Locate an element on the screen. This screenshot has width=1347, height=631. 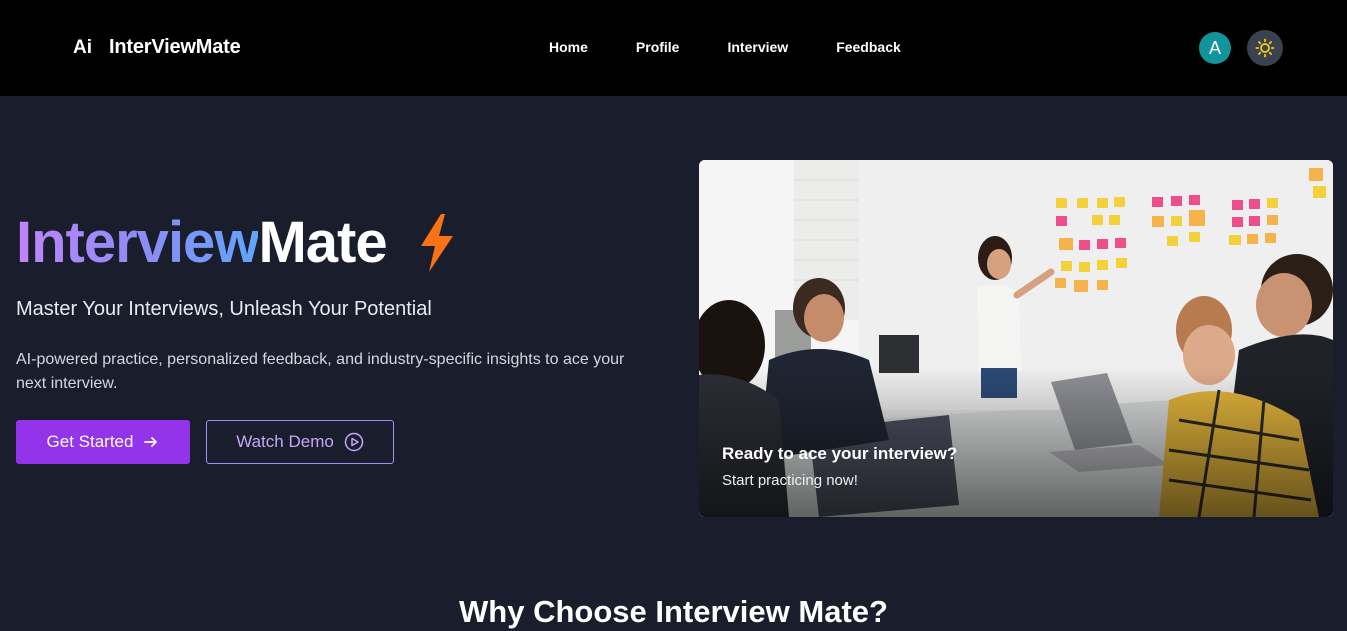
lightning-bolt-icon is located at coordinates (436, 243).